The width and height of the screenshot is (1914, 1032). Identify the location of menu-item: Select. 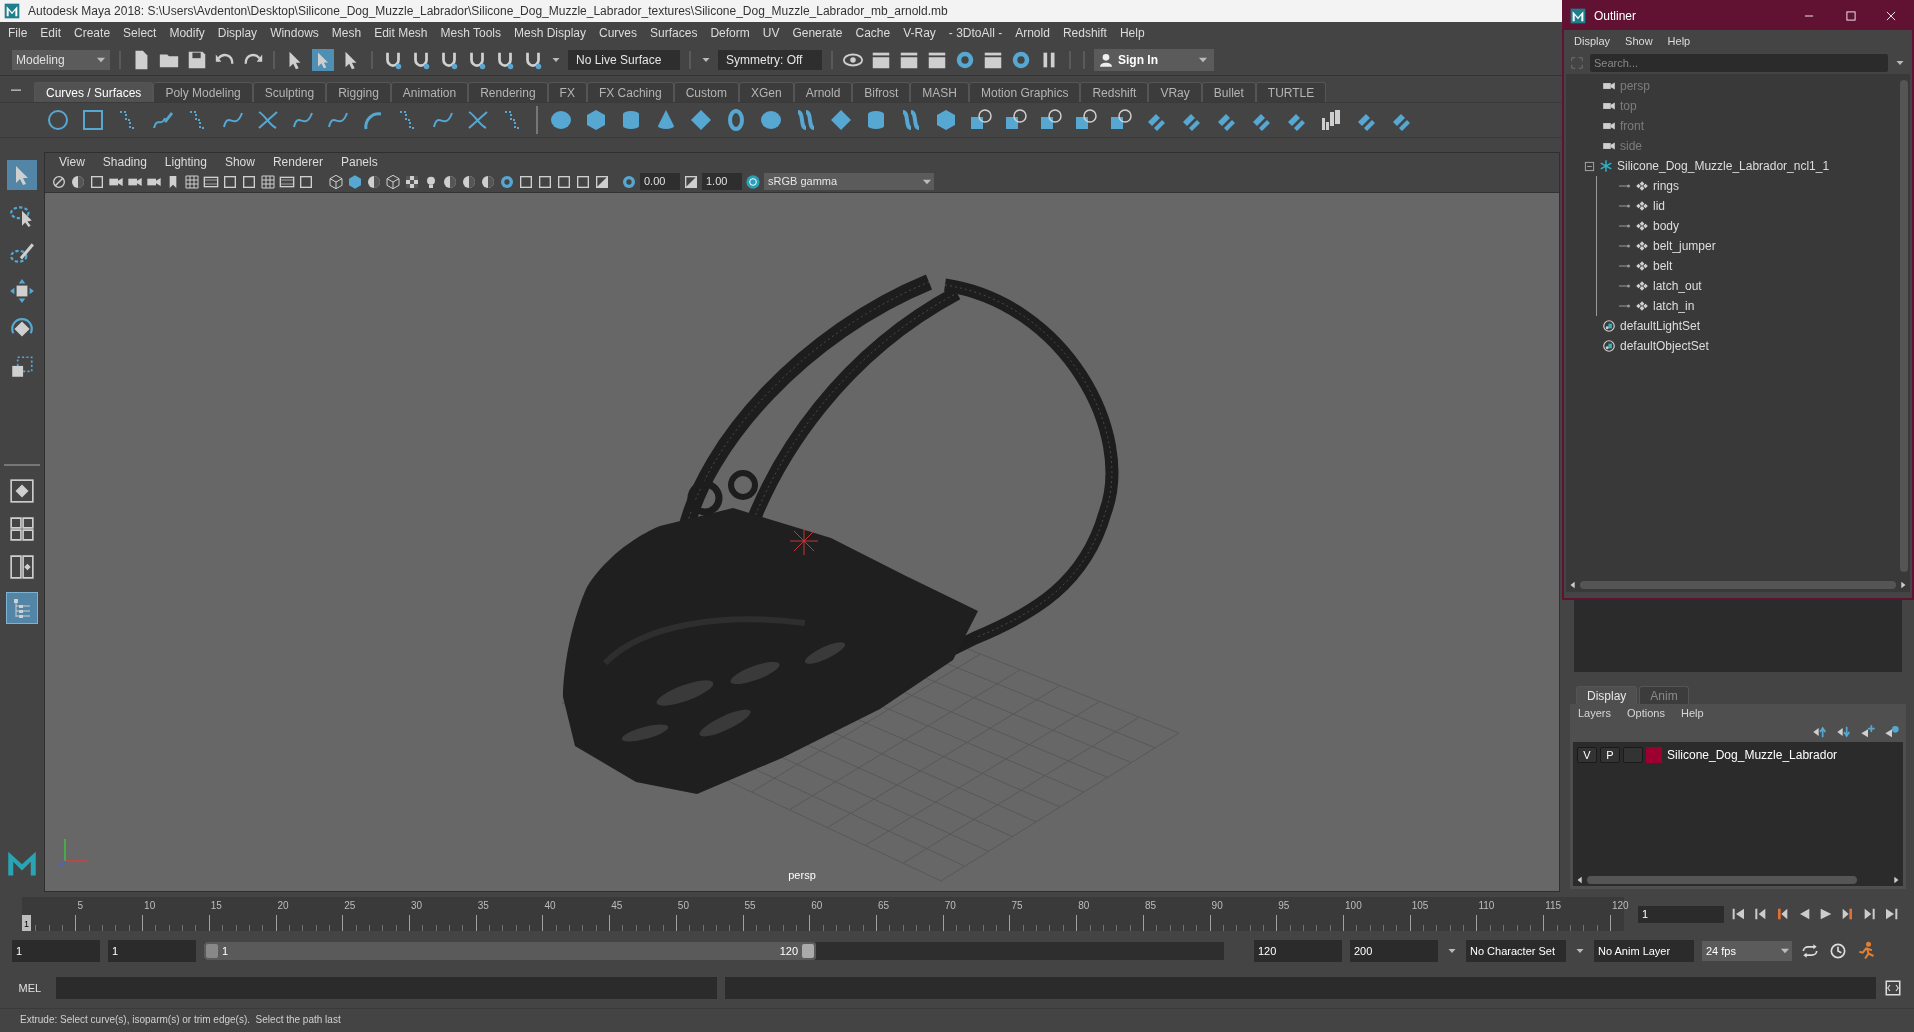
(140, 33).